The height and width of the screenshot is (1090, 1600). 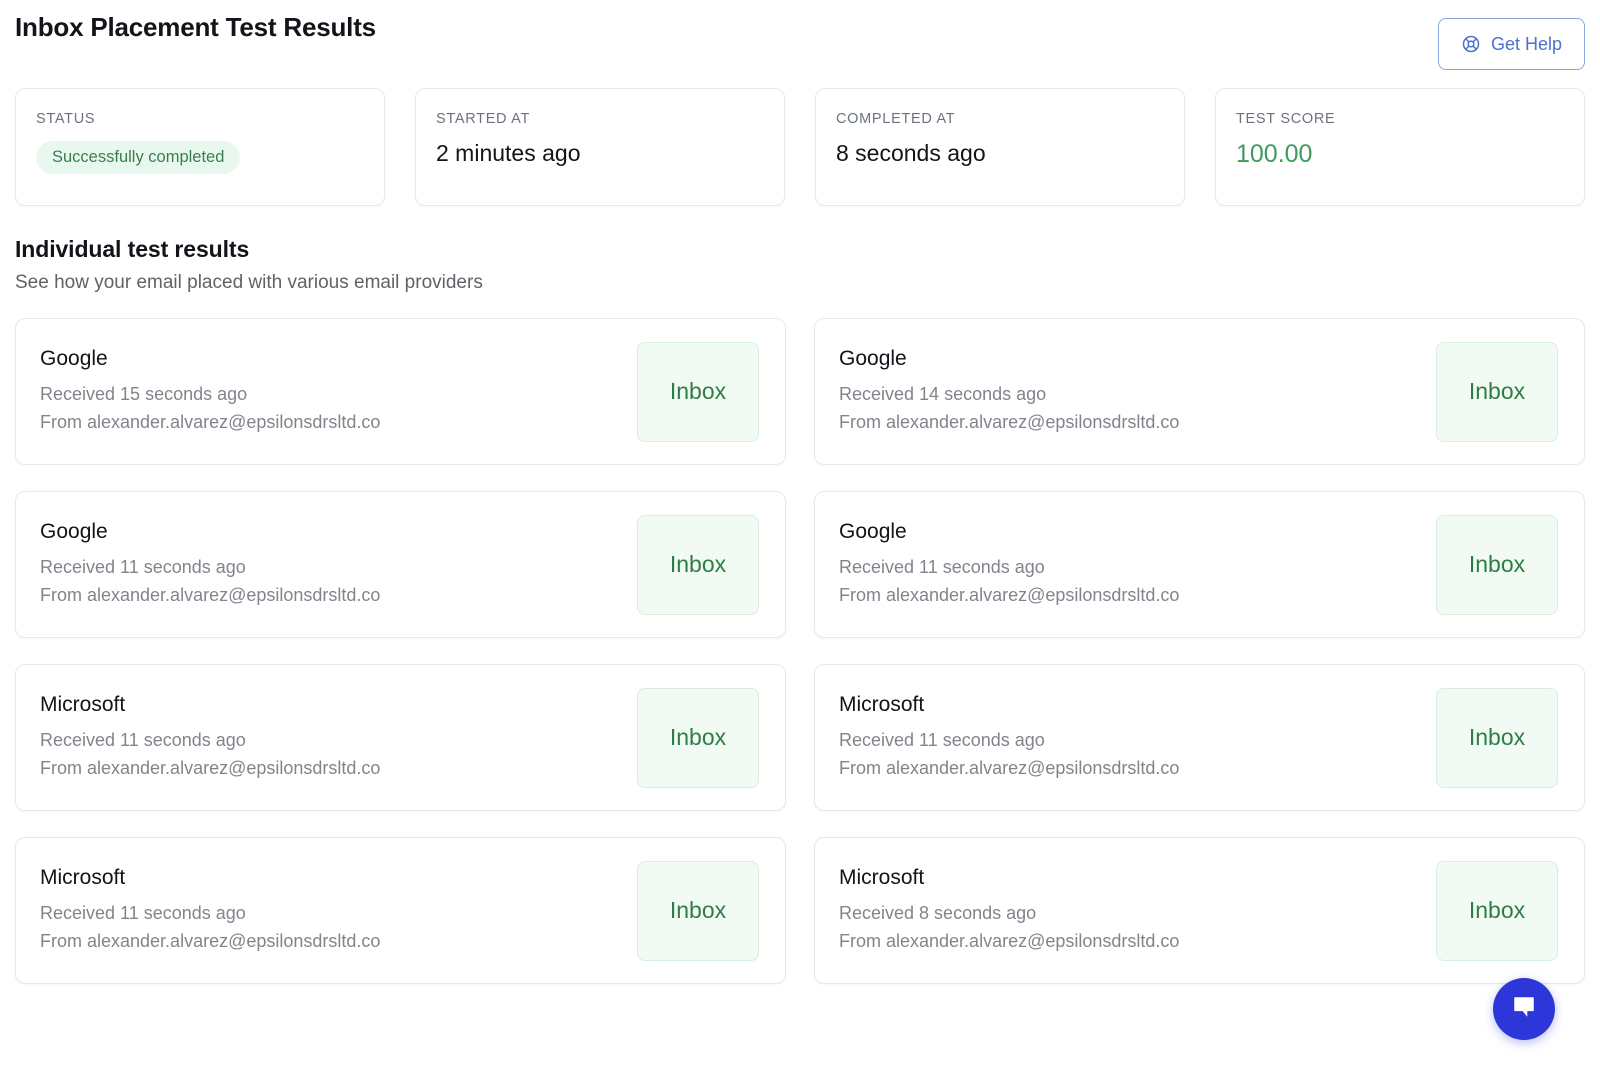 What do you see at coordinates (483, 119) in the screenshot?
I see `stat-label: STARTED AT` at bounding box center [483, 119].